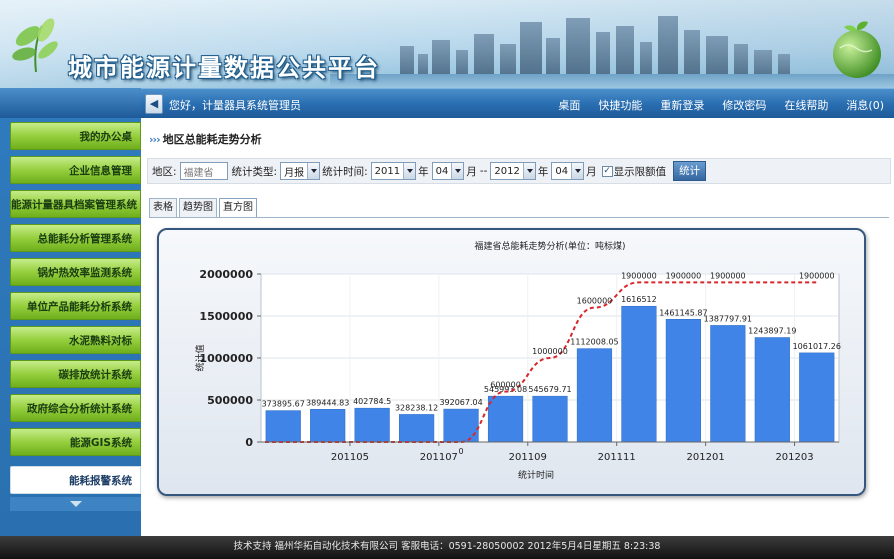  Describe the element at coordinates (460, 402) in the screenshot. I see `bar-value-label: 392067.04` at that location.